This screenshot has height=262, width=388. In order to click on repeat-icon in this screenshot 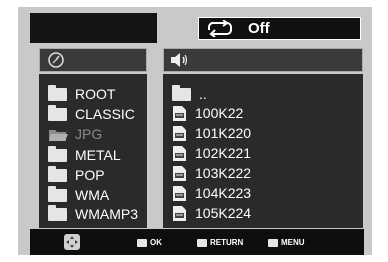, I will do `click(220, 28)`.